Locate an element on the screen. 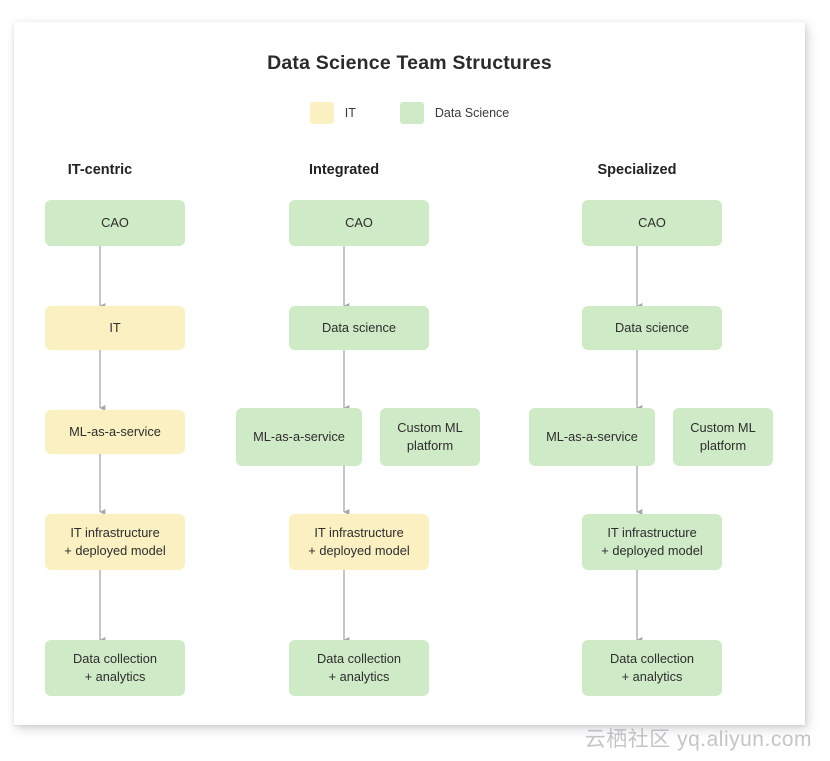 This screenshot has width=830, height=761. node-c2-it-infrastructure: IT infrastructure + deployed model is located at coordinates (359, 542).